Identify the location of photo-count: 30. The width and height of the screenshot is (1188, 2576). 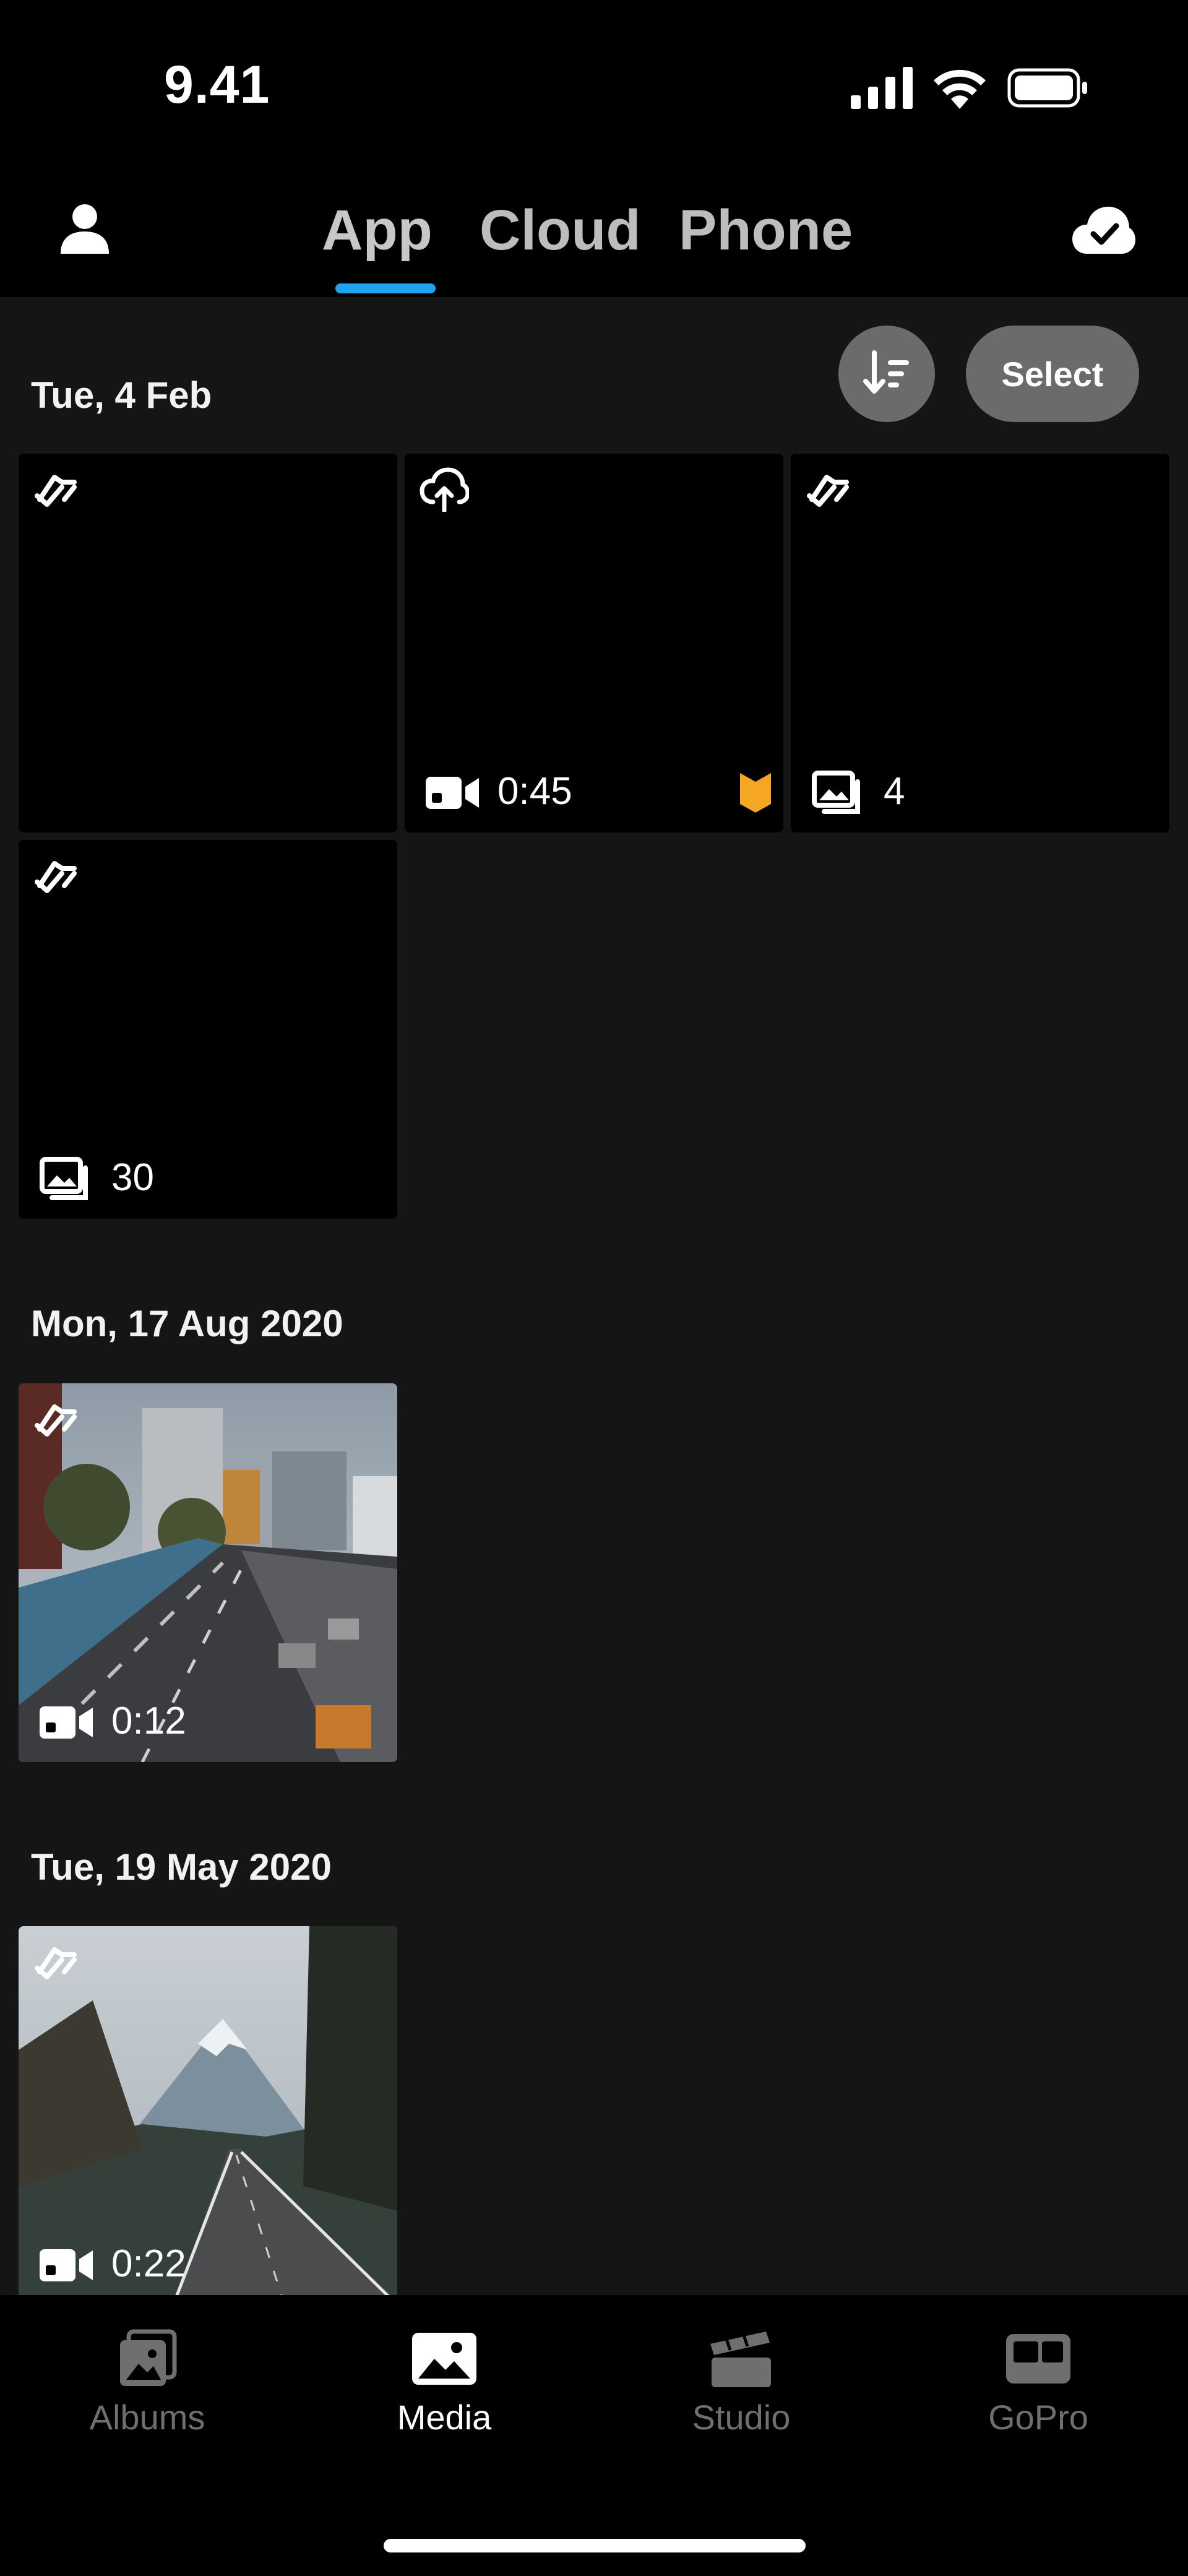
(132, 1177).